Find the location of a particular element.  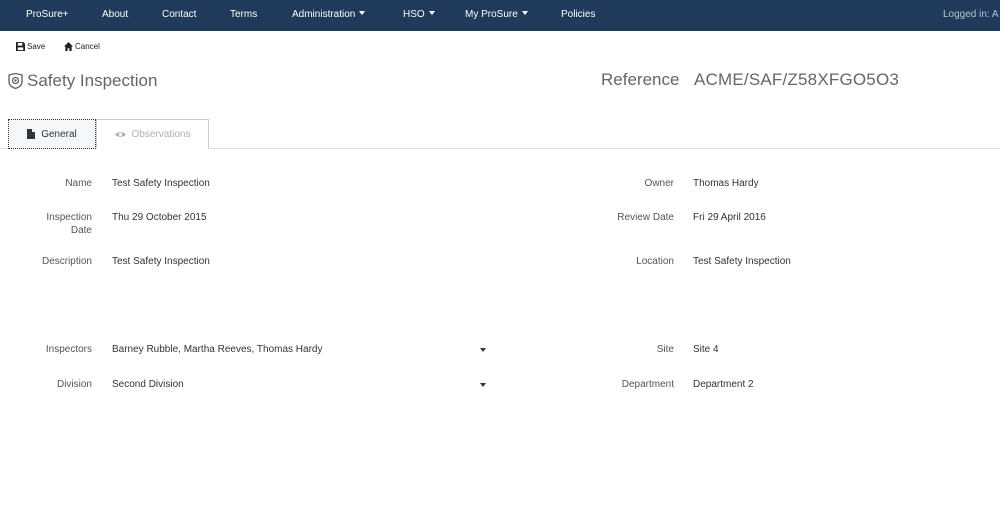

owner-label: Owner is located at coordinates (659, 183).